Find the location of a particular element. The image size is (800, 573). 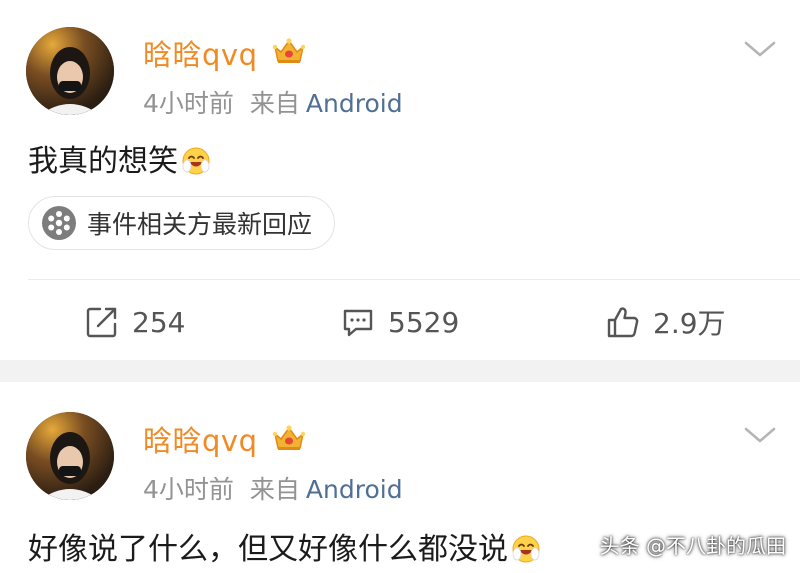

comment-count: 5529 is located at coordinates (424, 322).